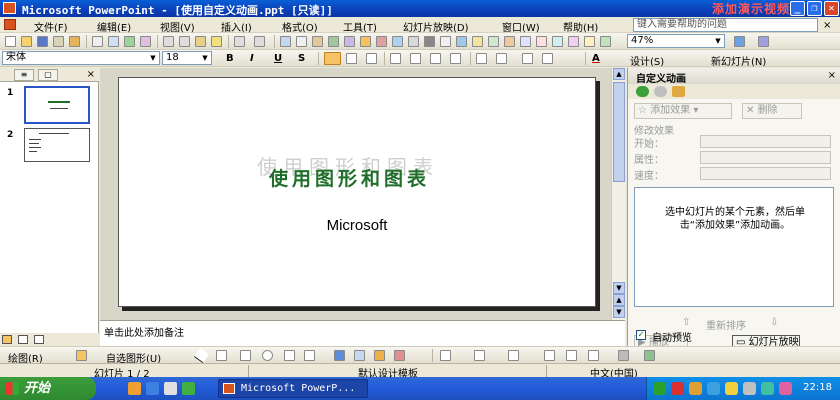 The width and height of the screenshot is (840, 400). Describe the element at coordinates (619, 132) in the screenshot. I see `scroll-thumb` at that location.